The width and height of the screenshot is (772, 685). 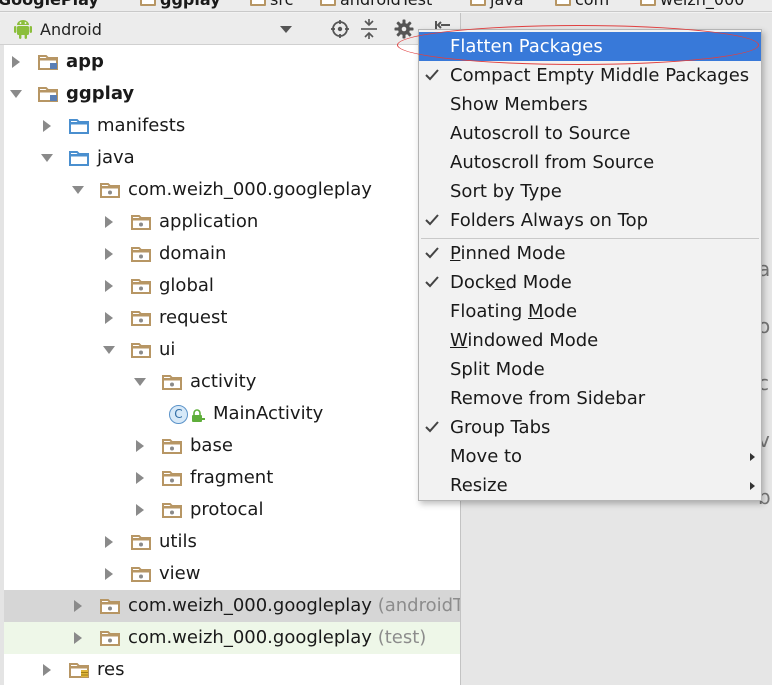 What do you see at coordinates (497, 369) in the screenshot?
I see `menu-item-label: Split Mode` at bounding box center [497, 369].